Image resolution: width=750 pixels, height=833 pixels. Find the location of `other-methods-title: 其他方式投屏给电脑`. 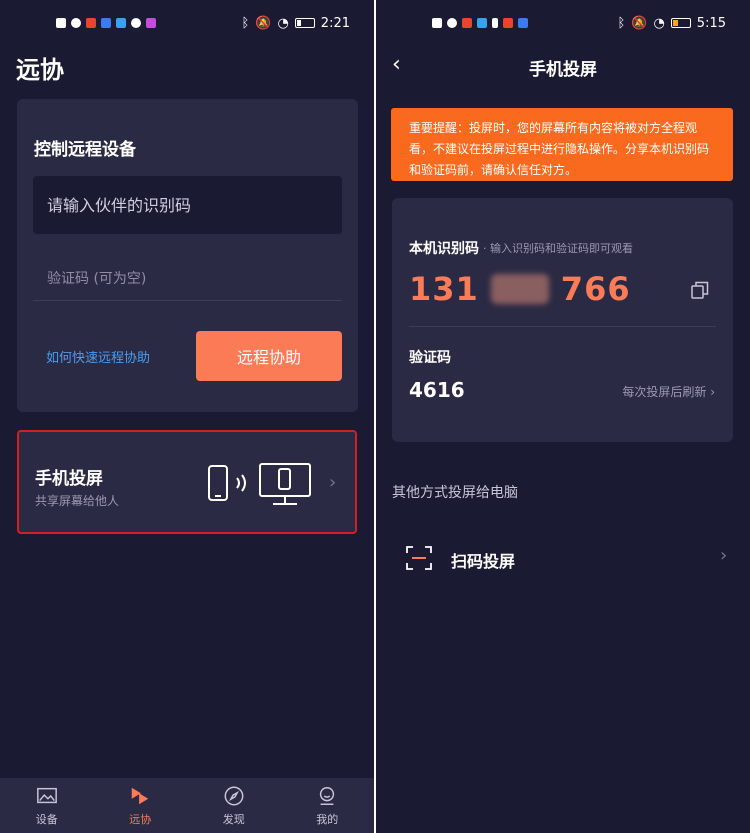

other-methods-title: 其他方式投屏给电脑 is located at coordinates (455, 493).